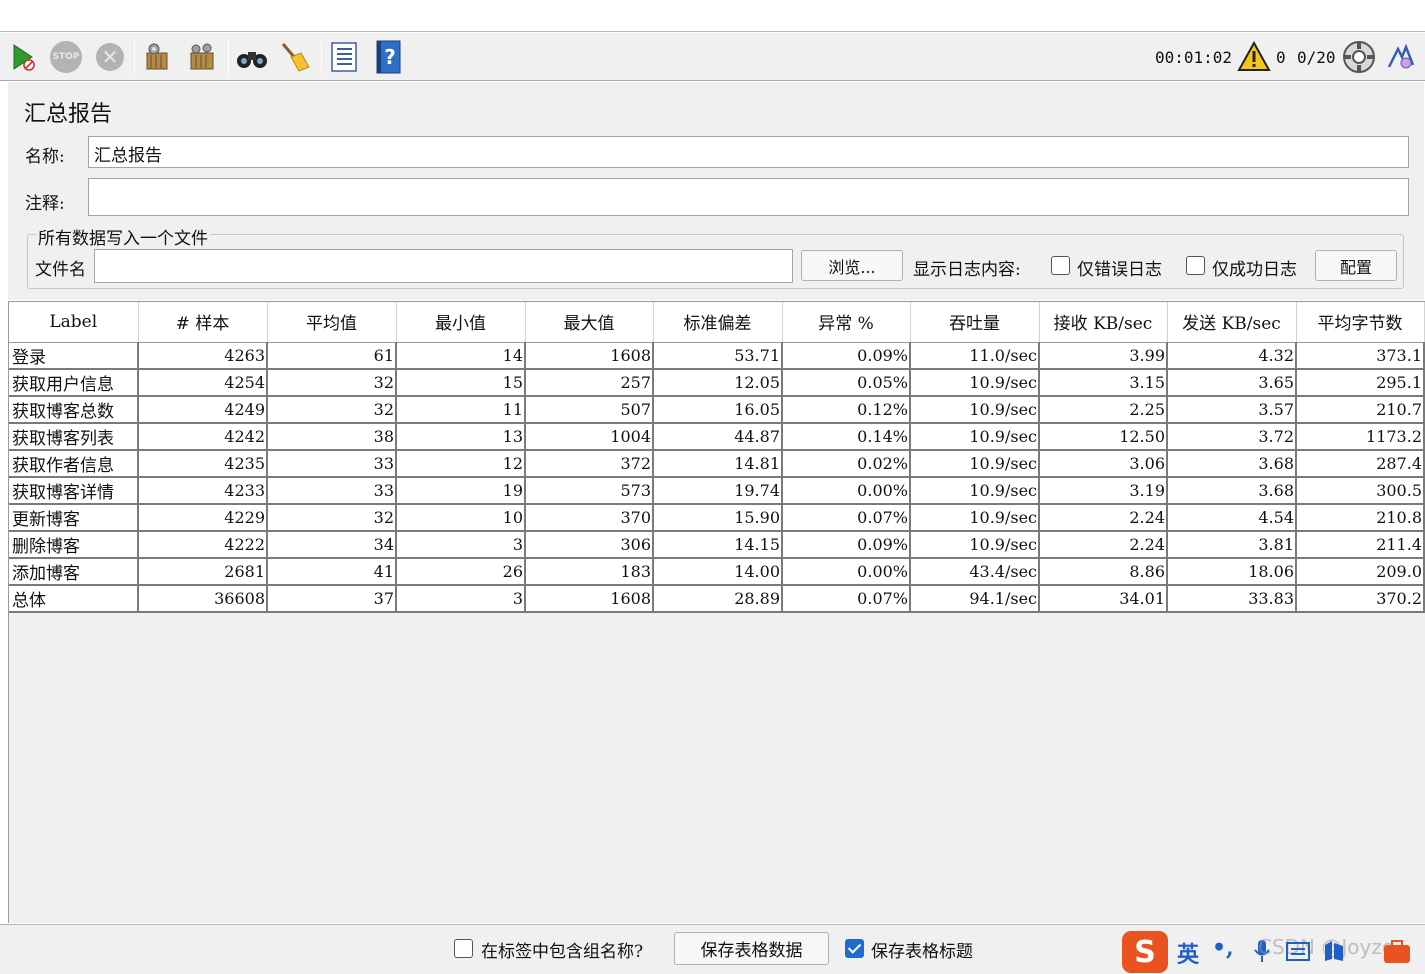 This screenshot has width=1425, height=974. I want to click on table-cell: 4249, so click(203, 409).